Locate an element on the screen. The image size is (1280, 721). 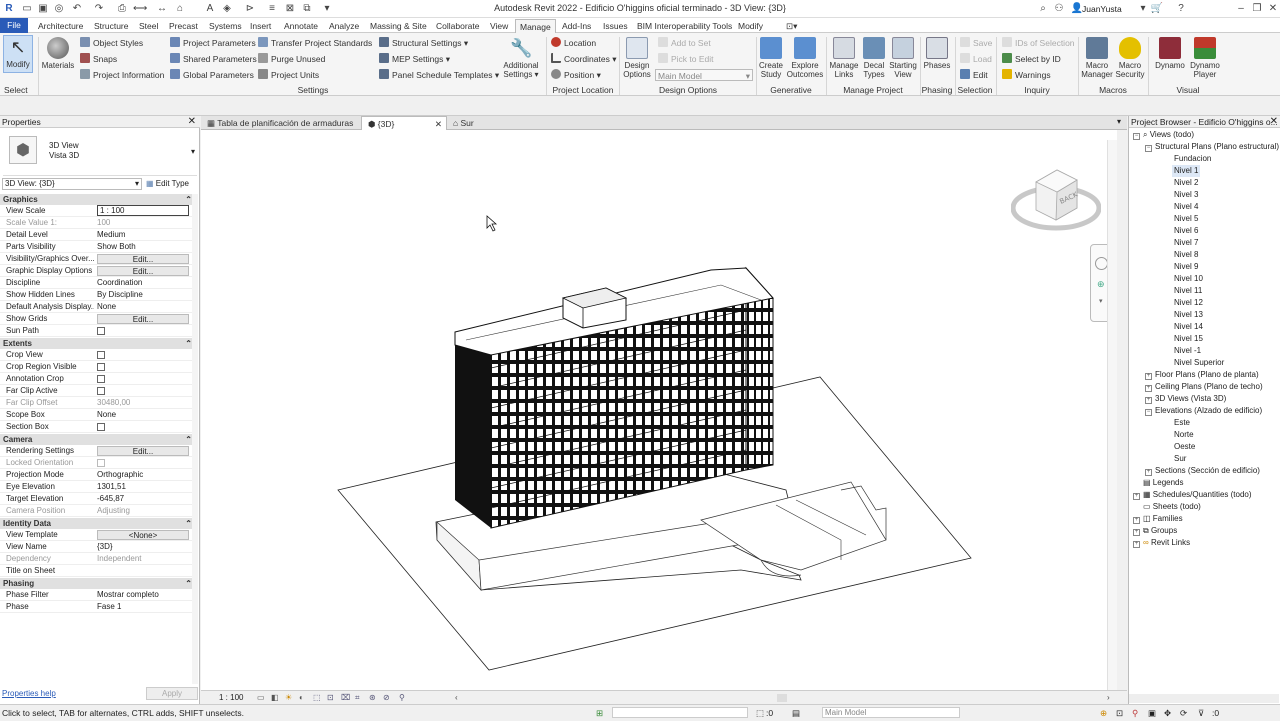
ids-of-selection-button: IDs of Selection is located at coordinates (1038, 43).